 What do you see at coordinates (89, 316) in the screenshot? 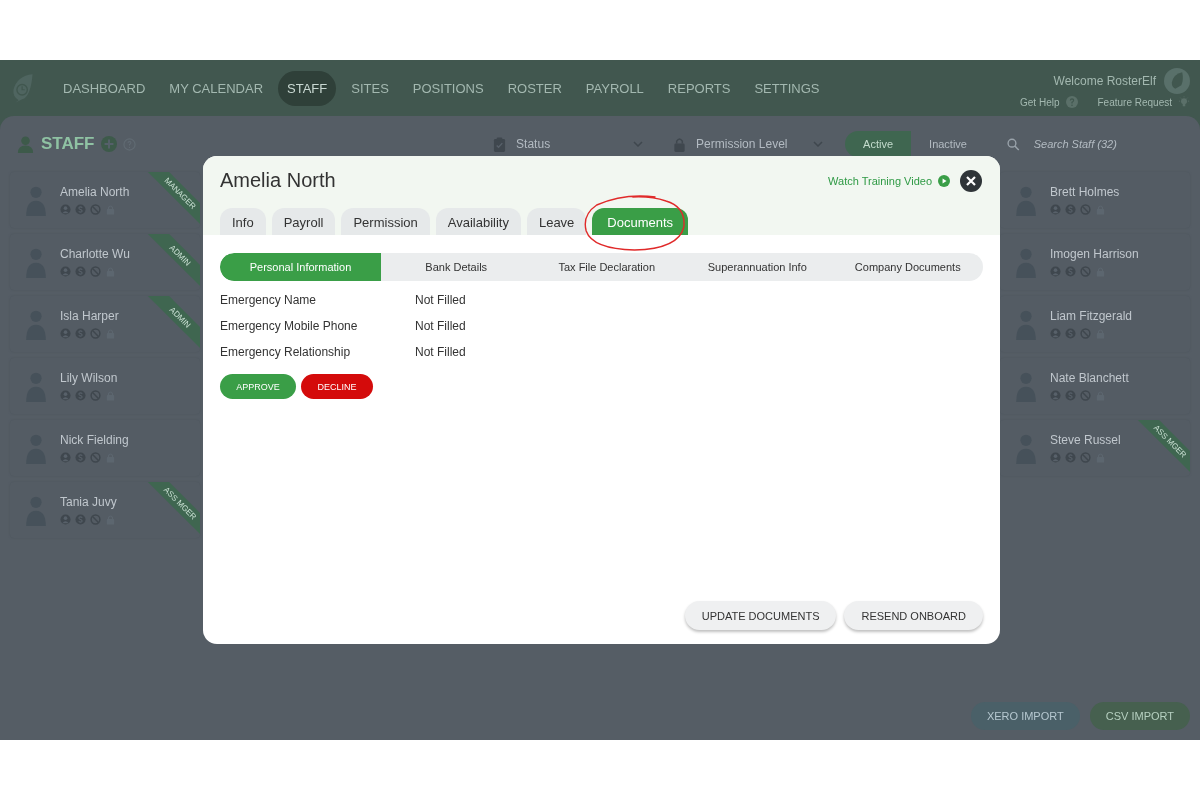
I see `staff-name: Isla Harper` at bounding box center [89, 316].